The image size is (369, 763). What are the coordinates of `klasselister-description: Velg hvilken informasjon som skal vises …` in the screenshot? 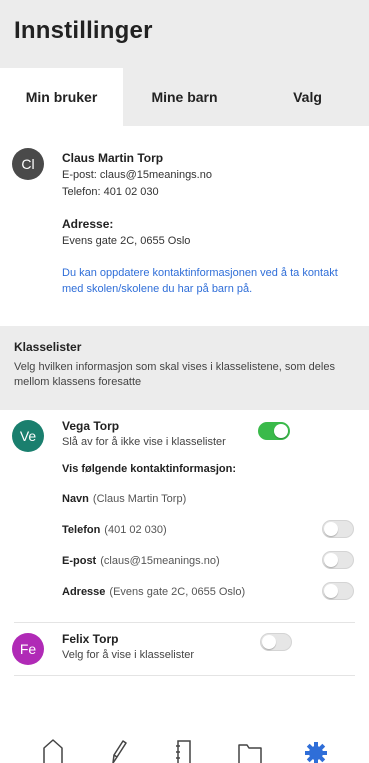 It's located at (174, 374).